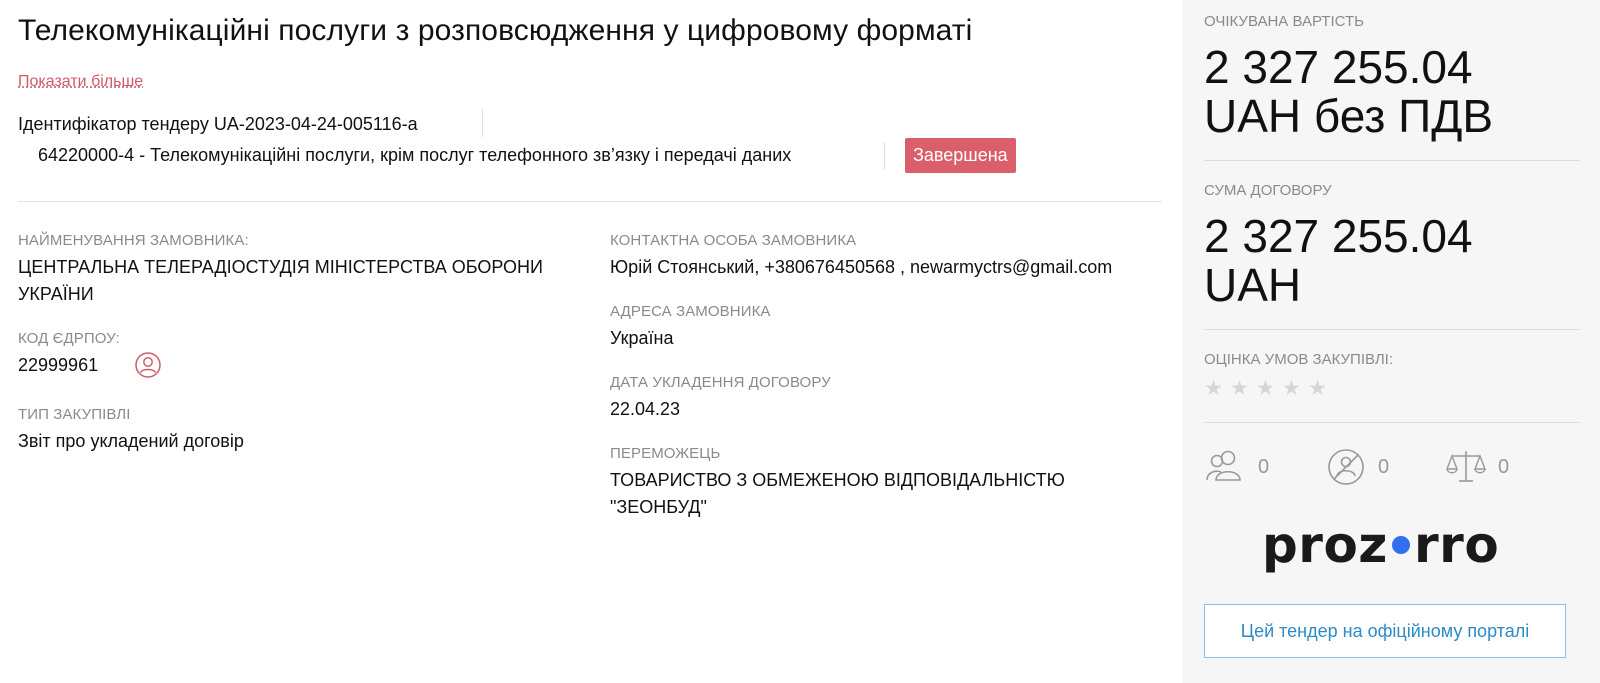  I want to click on edrpou-value: 22999961, so click(58, 365).